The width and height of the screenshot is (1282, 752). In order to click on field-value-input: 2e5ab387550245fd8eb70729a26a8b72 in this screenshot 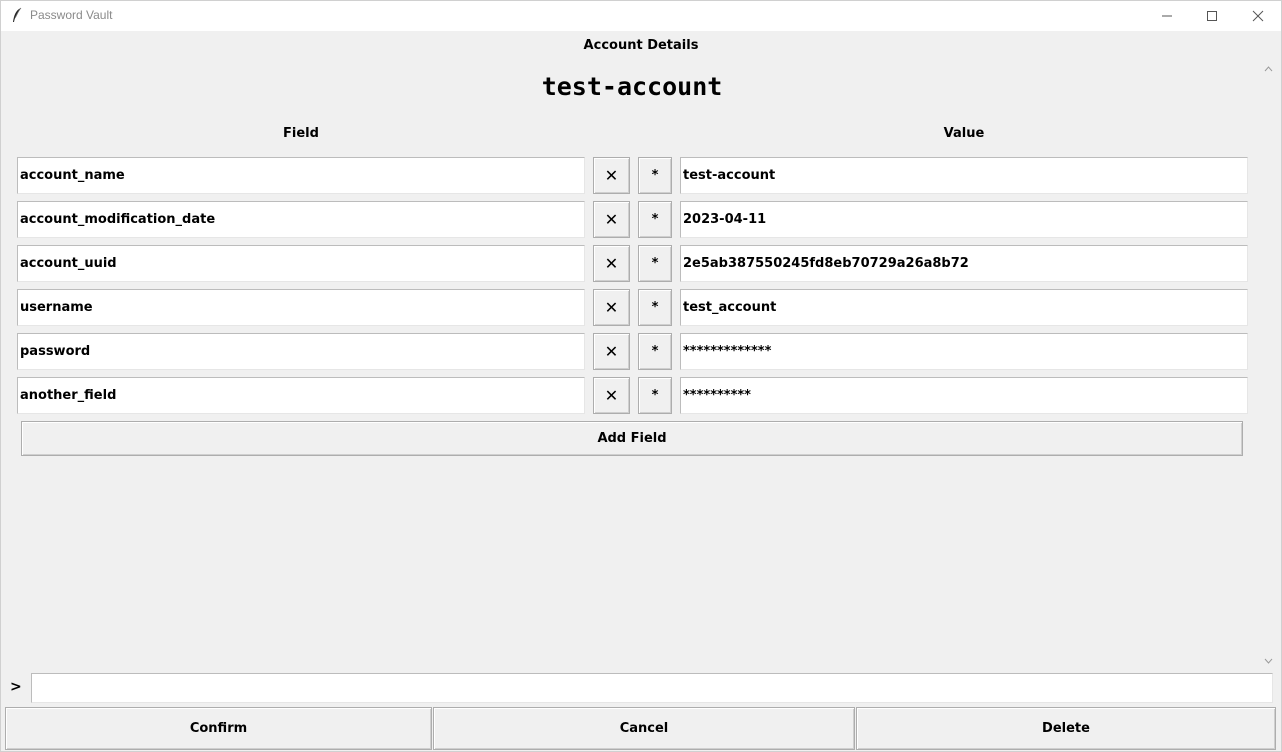, I will do `click(964, 263)`.